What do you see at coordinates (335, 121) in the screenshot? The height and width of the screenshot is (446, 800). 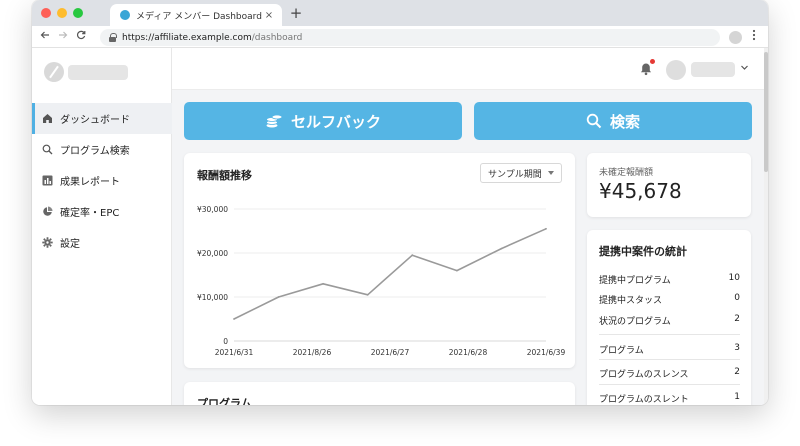 I see `selfback-label: セルフバック` at bounding box center [335, 121].